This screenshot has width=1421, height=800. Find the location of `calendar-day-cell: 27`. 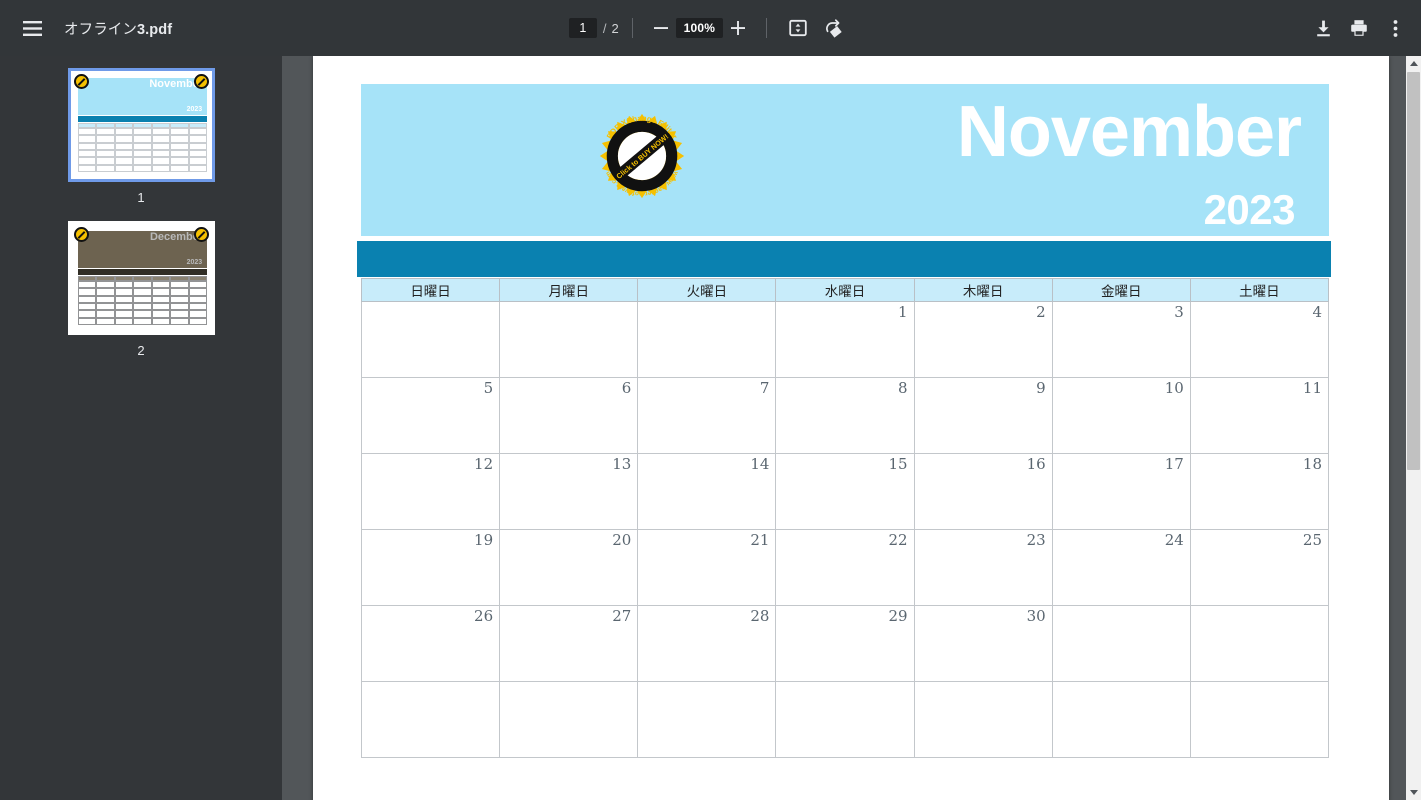

calendar-day-cell: 27 is located at coordinates (569, 643).